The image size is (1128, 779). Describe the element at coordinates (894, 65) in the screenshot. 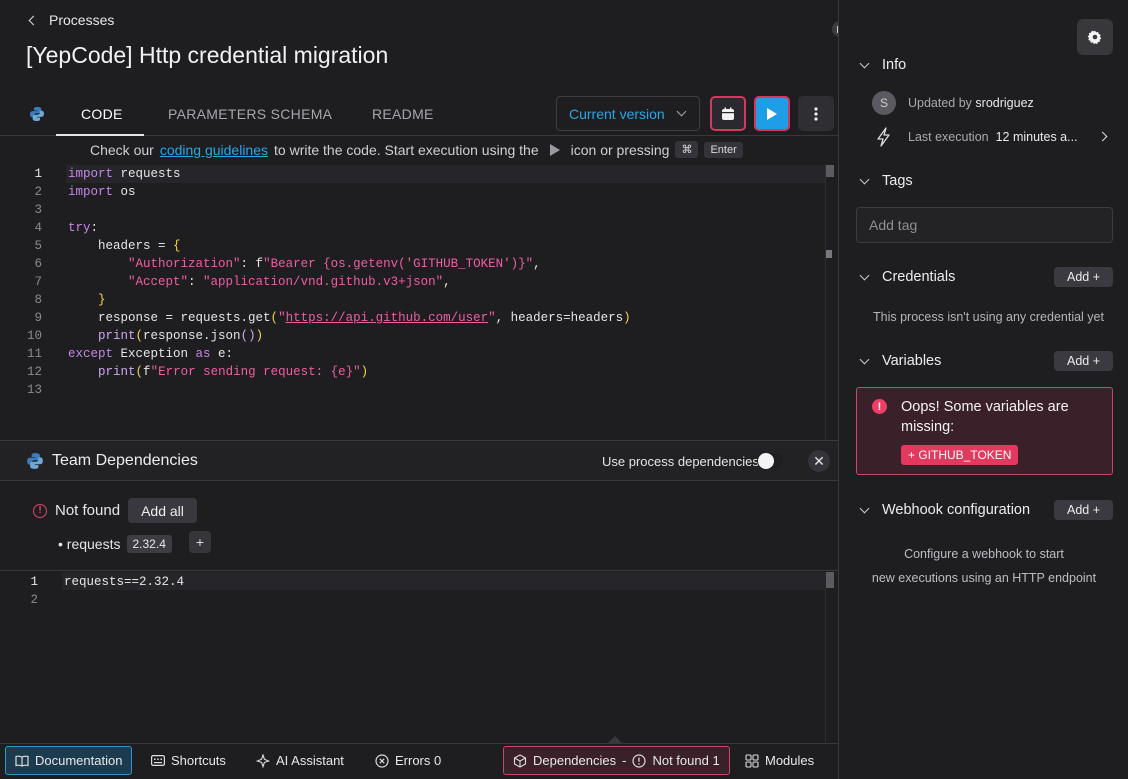

I see `info-title: Info` at that location.